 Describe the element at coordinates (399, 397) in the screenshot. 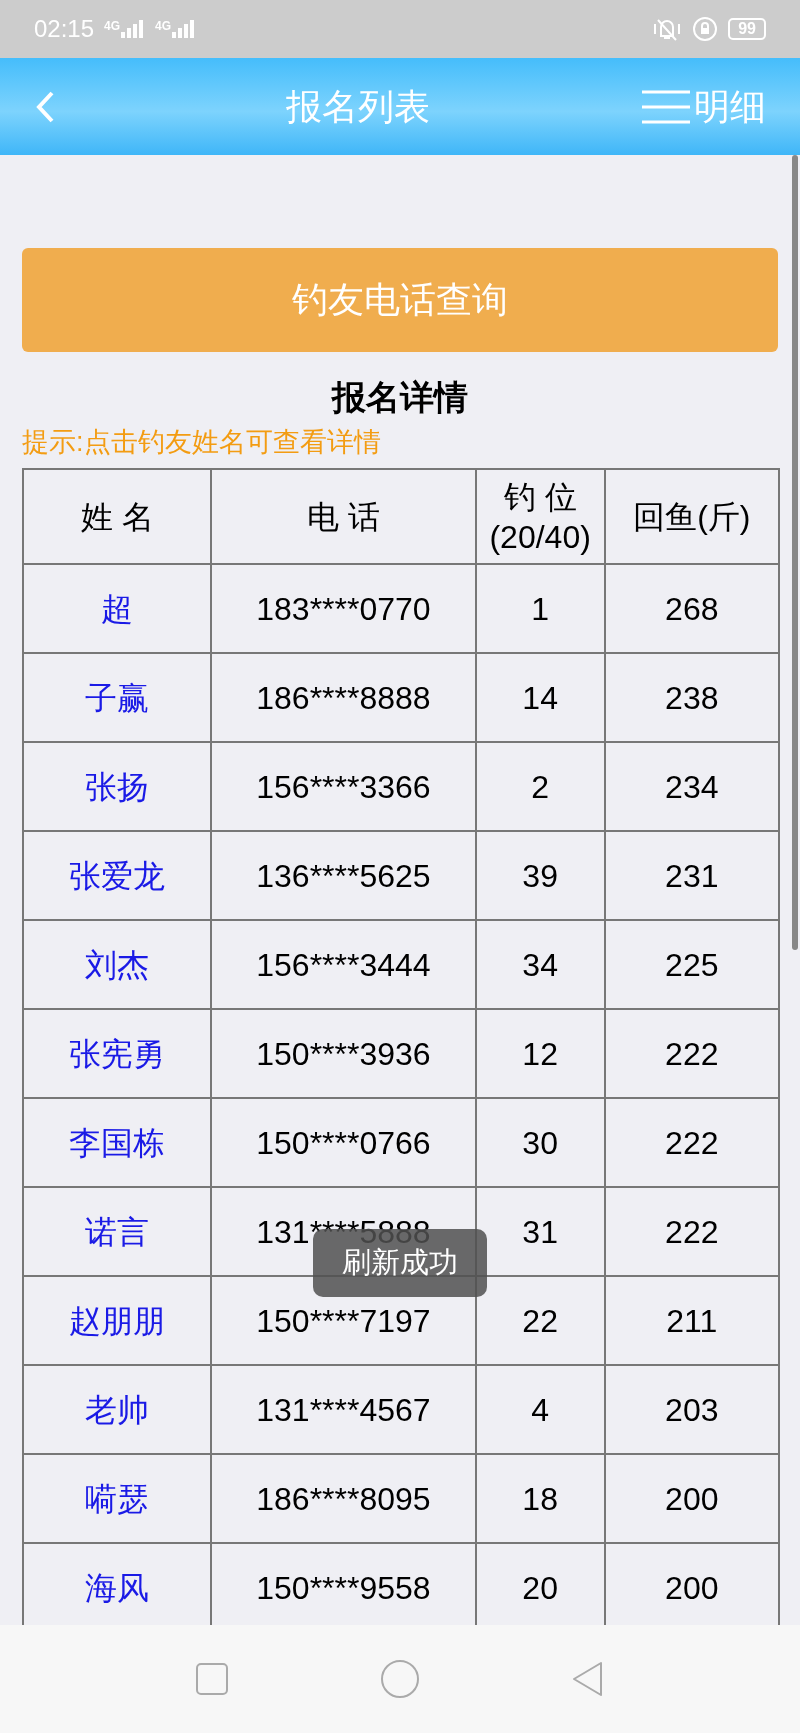

I see `section-title: 报名详情` at that location.